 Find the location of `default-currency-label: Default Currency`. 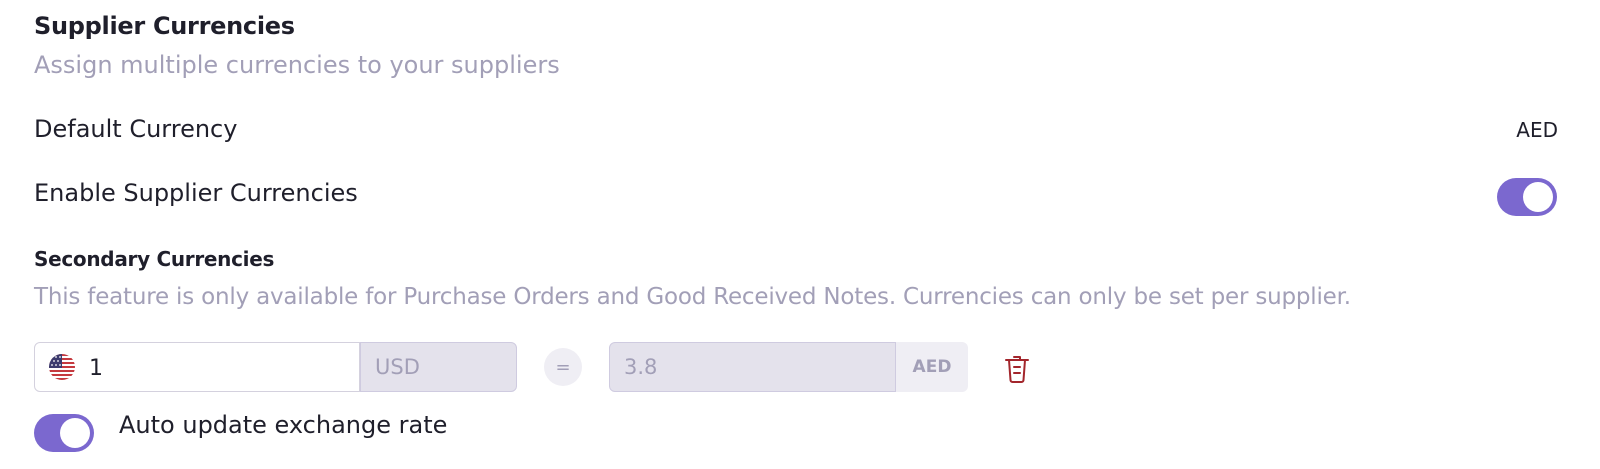

default-currency-label: Default Currency is located at coordinates (136, 129).